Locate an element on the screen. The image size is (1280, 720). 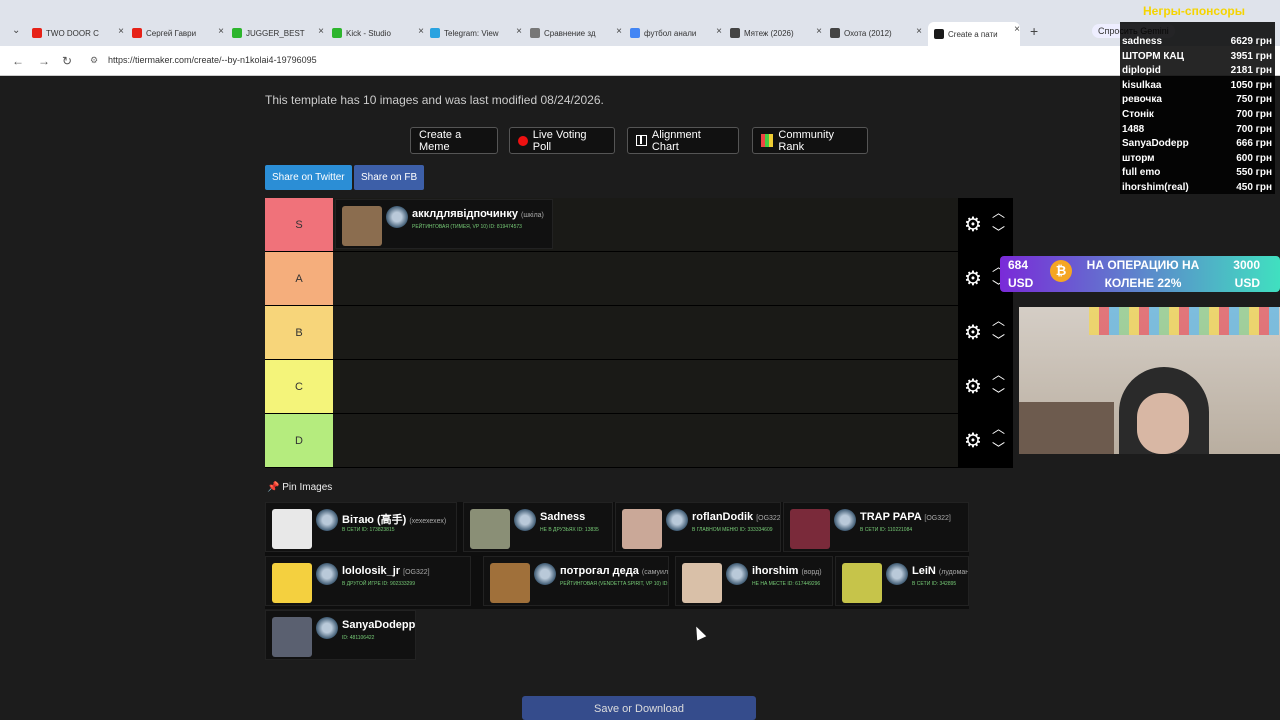
browser-tab: Telegram: View × is located at coordinates (476, 33).